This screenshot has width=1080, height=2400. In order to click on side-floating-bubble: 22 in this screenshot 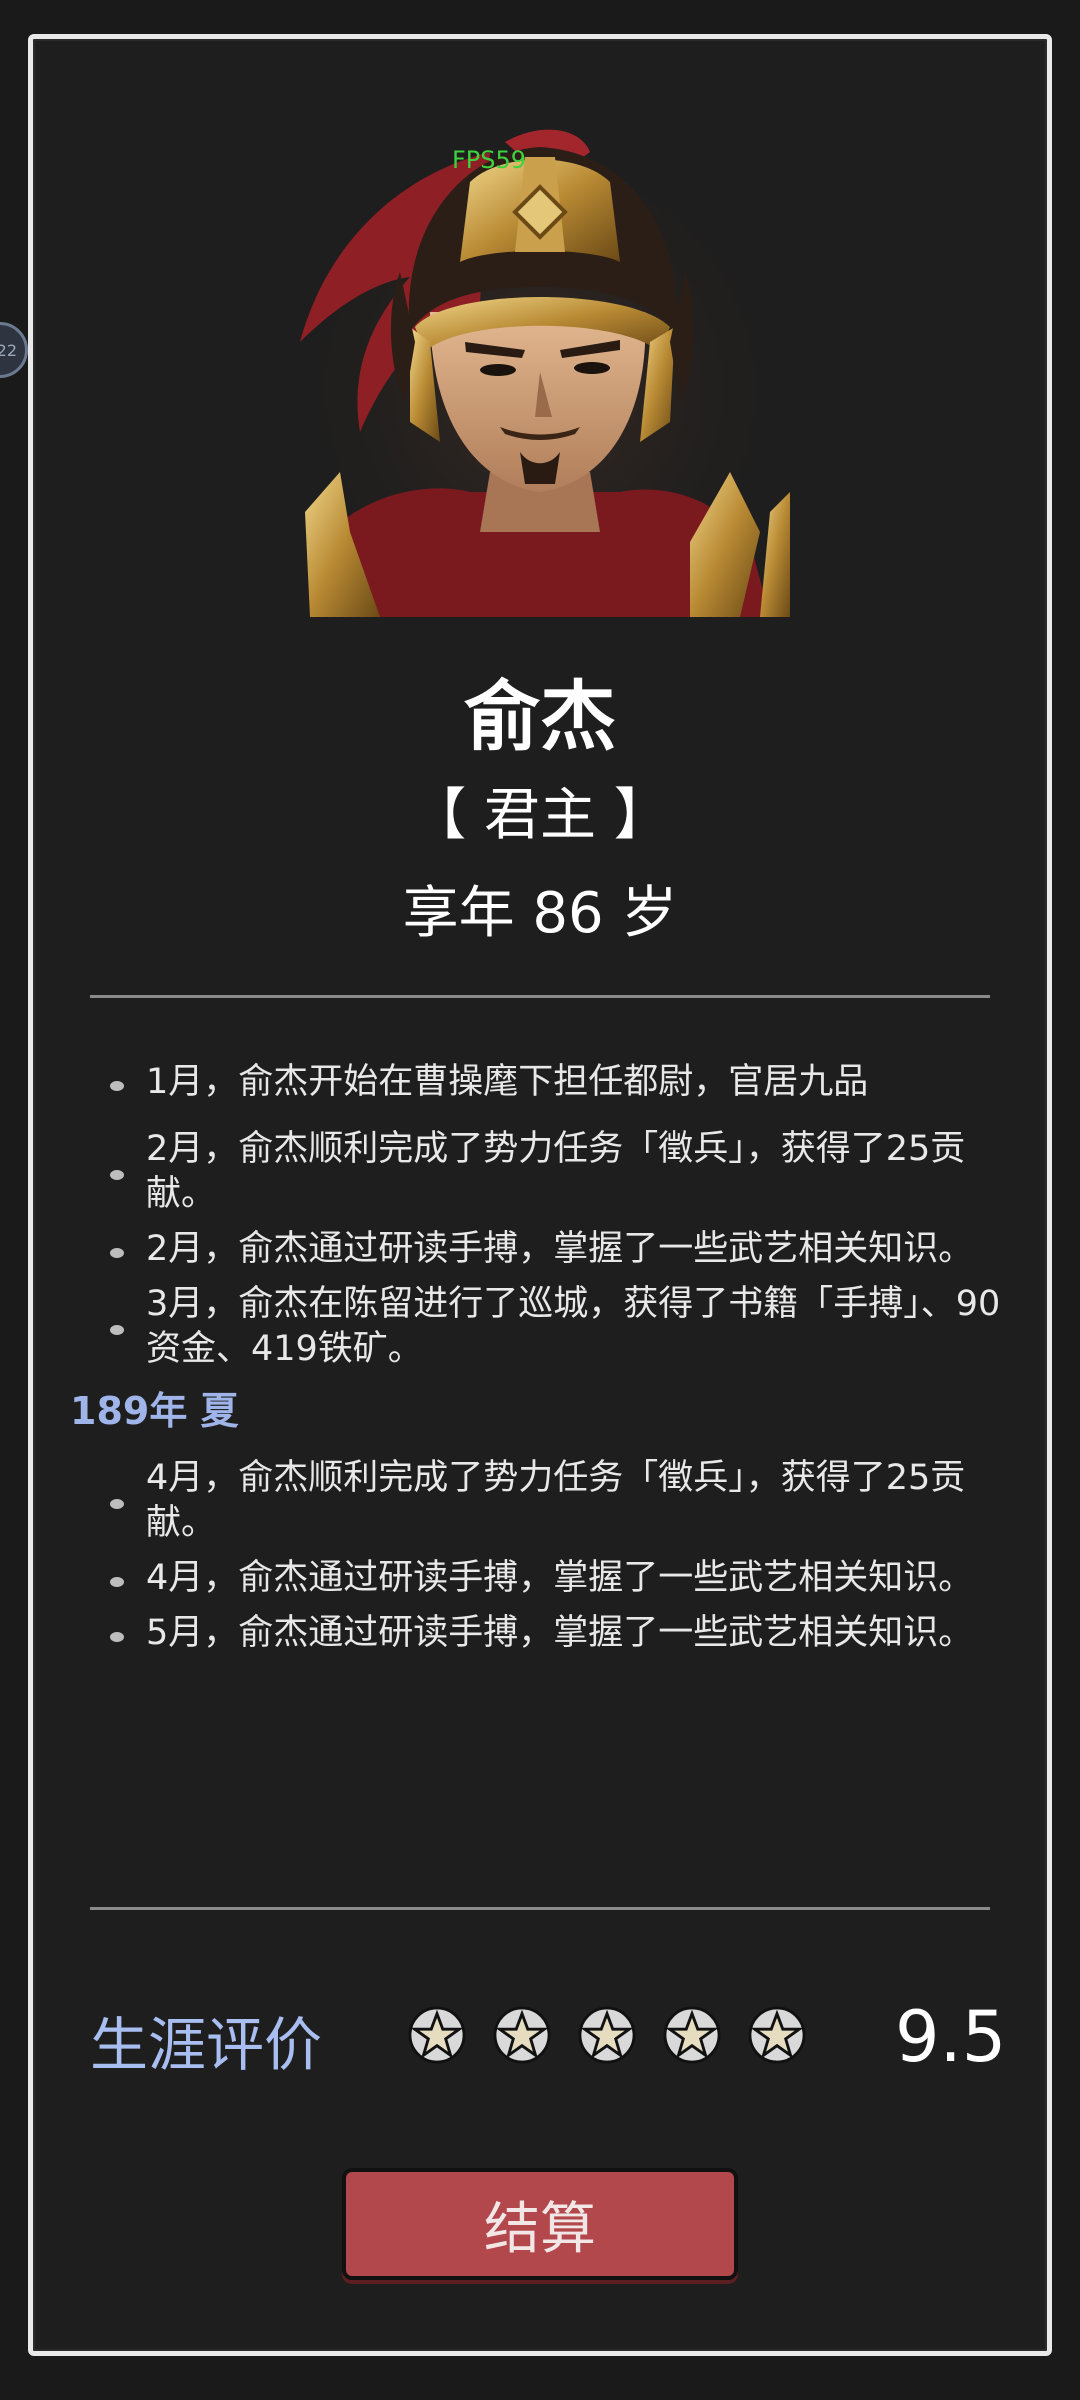, I will do `click(14, 350)`.